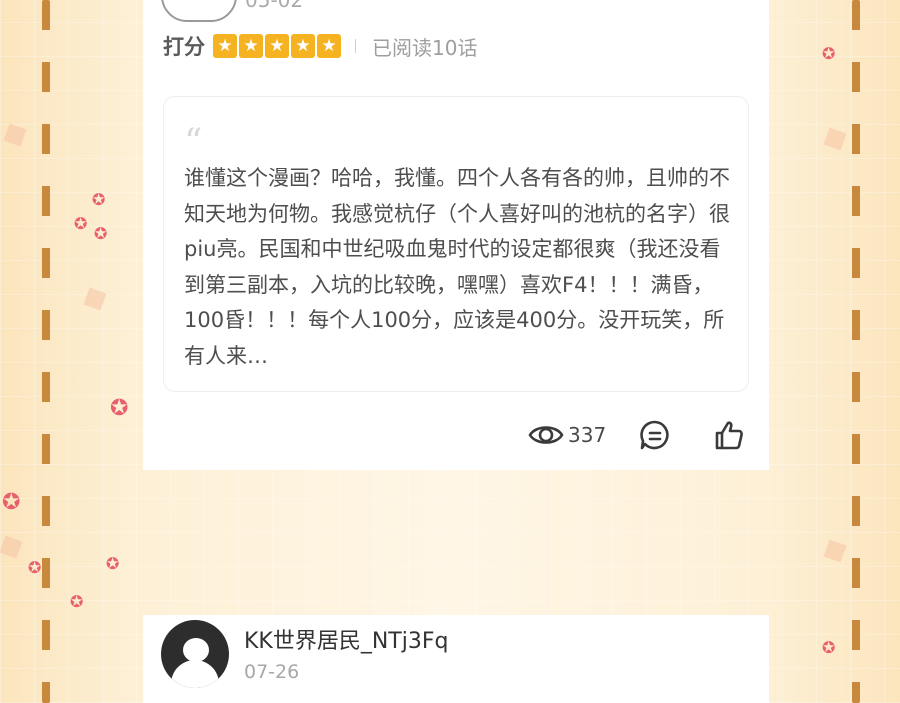 The image size is (900, 703). What do you see at coordinates (456, 659) in the screenshot?
I see `next-review-card: KK世界居民_NTj3Fq 07-26` at bounding box center [456, 659].